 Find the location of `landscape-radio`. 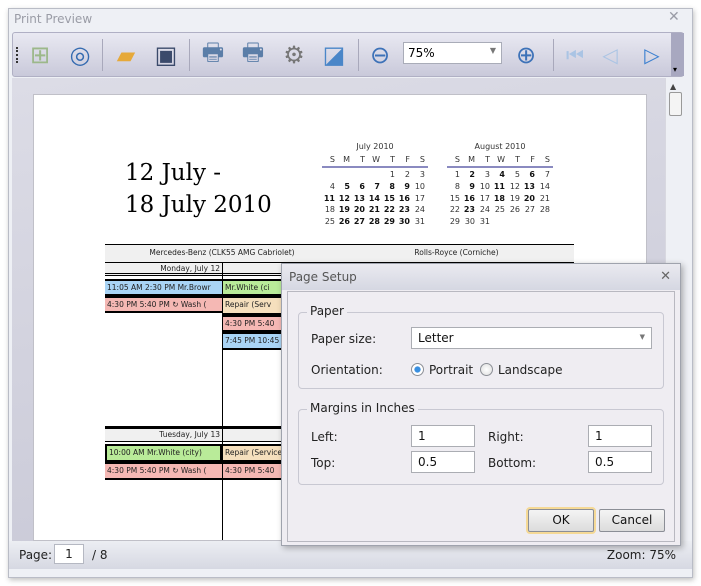

landscape-radio is located at coordinates (486, 369).